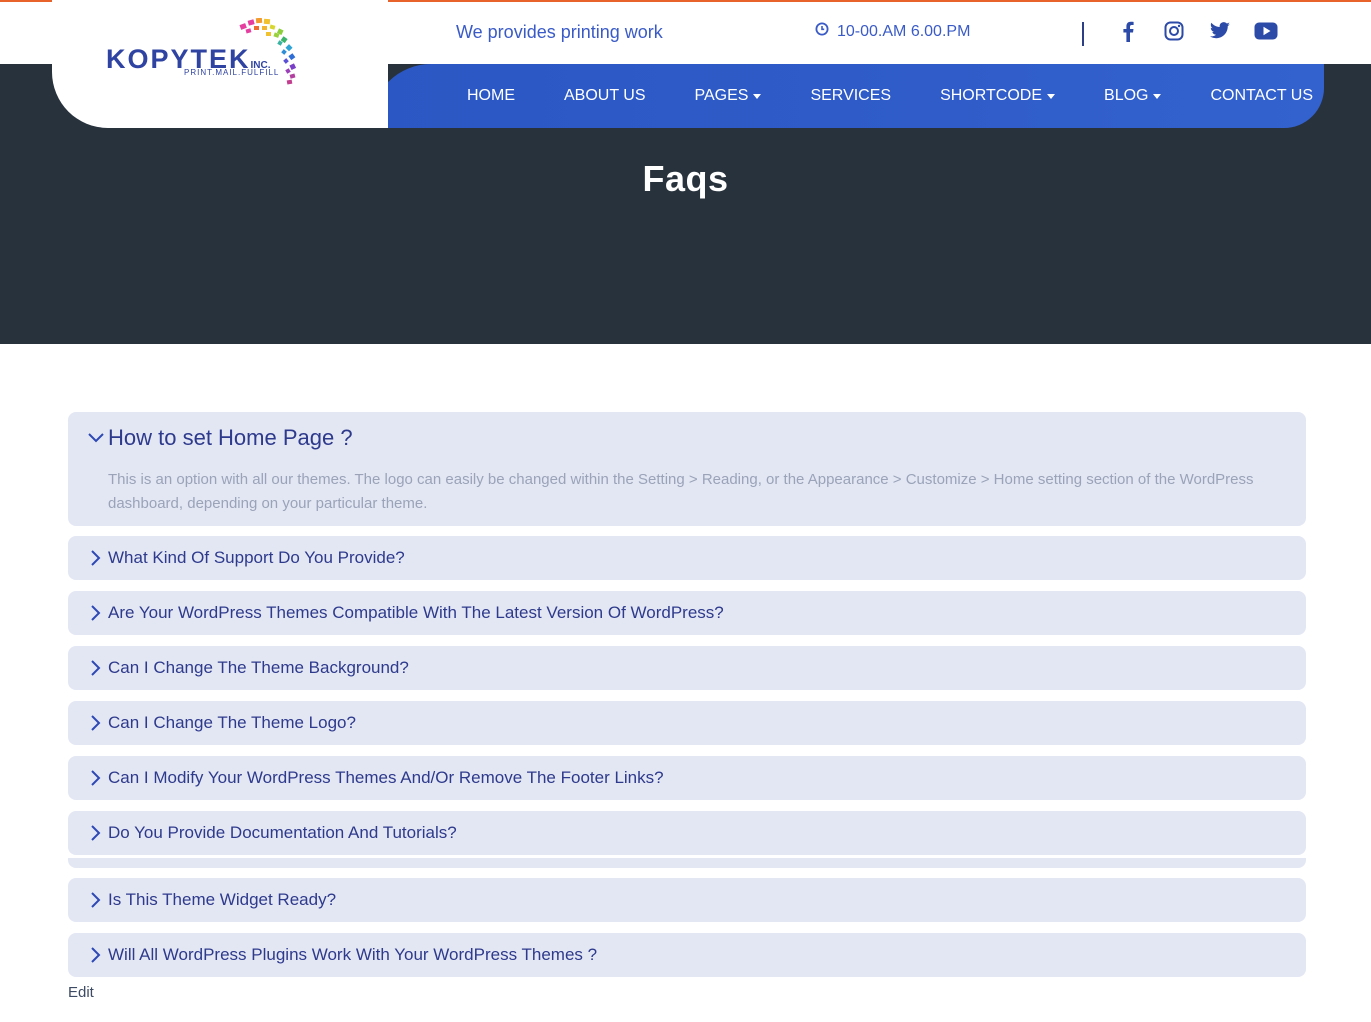 The image size is (1371, 1022). I want to click on faq-question: Is This Theme Widget Ready?, so click(222, 899).